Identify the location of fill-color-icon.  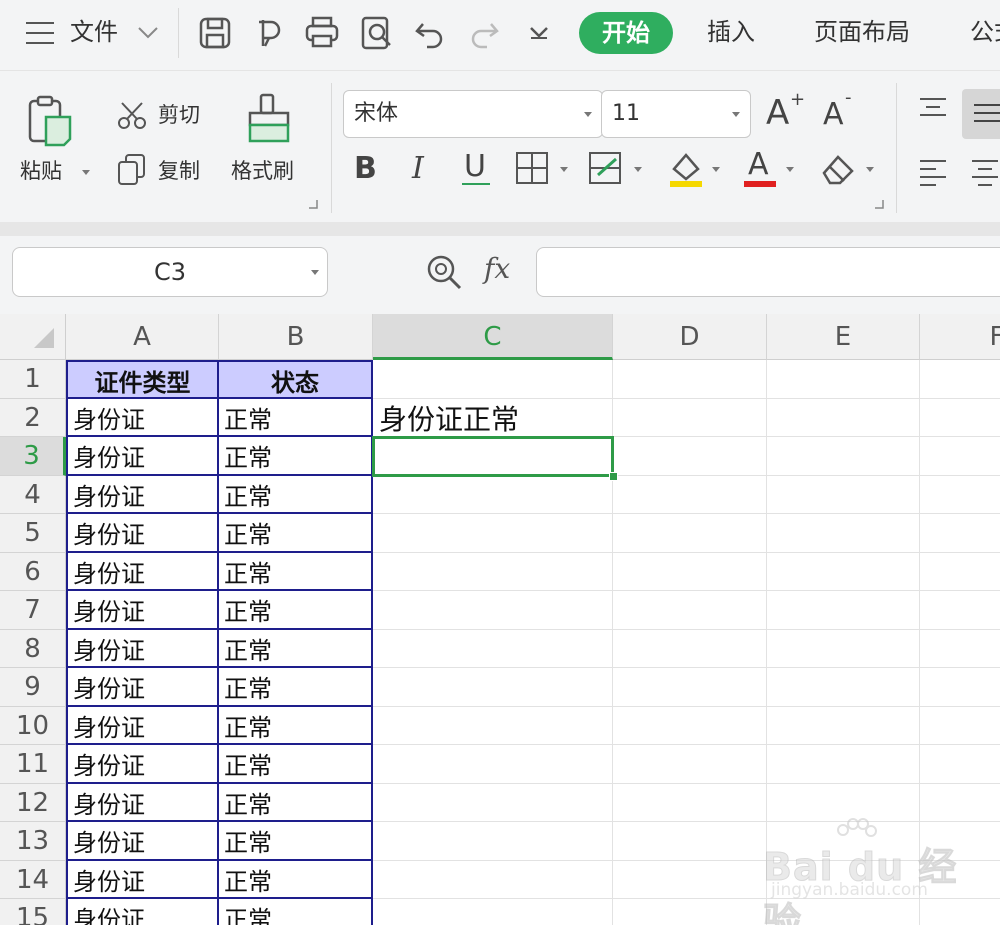
(686, 169).